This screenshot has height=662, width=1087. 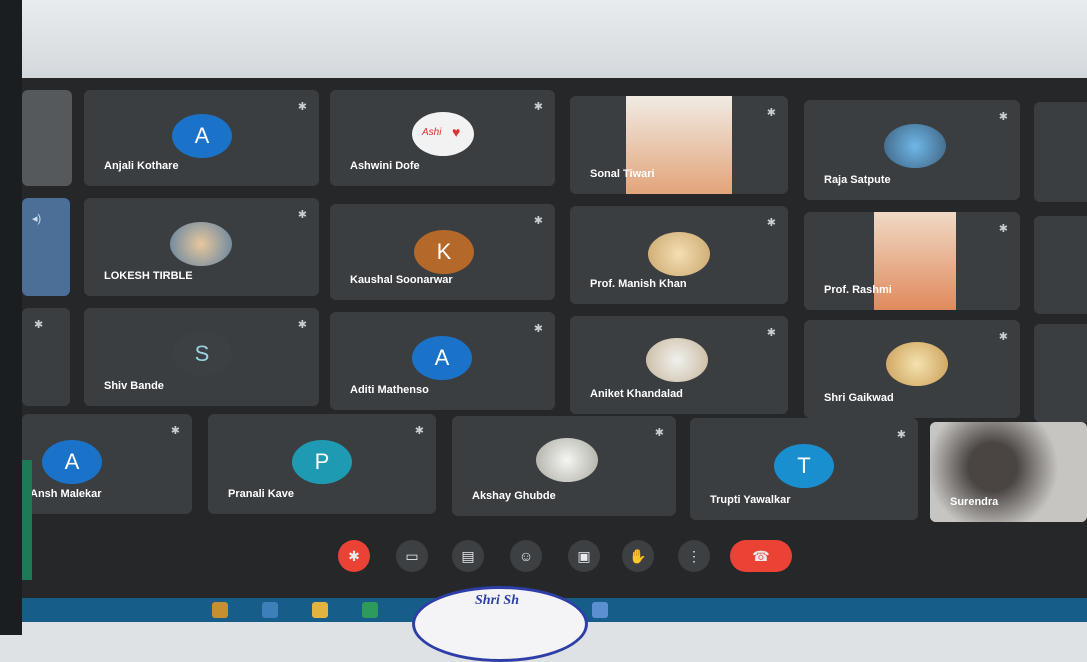 I want to click on participant-tile: ✱ Sonal Tiwari, so click(x=679, y=145).